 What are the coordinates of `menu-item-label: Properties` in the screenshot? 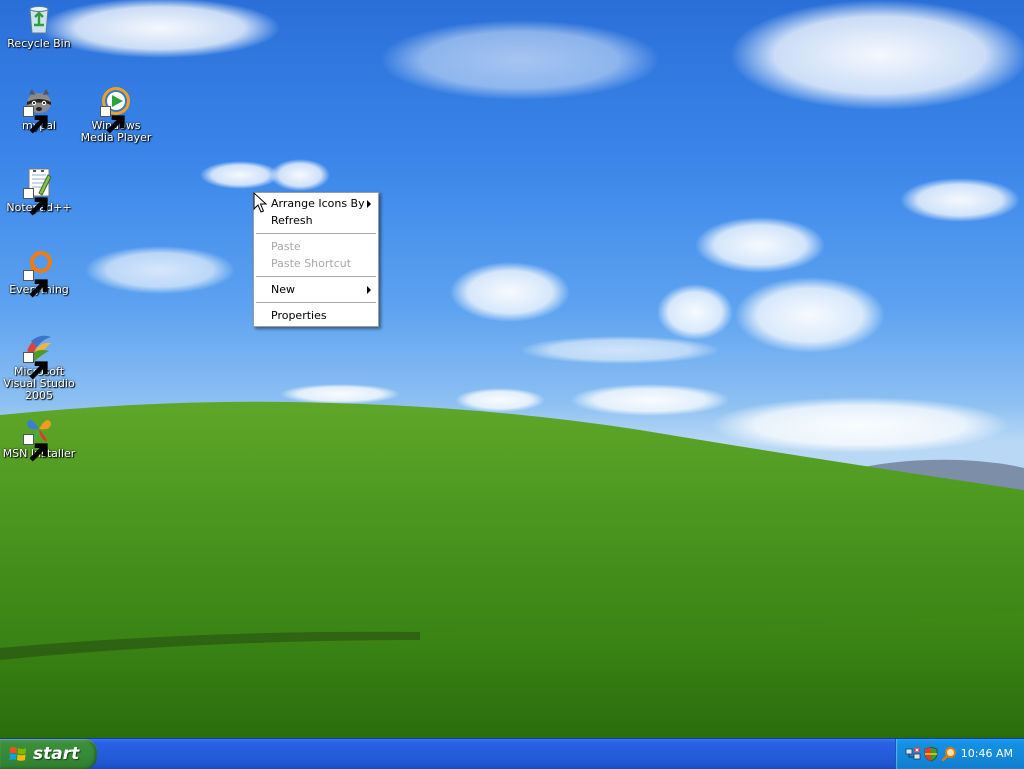 It's located at (299, 315).